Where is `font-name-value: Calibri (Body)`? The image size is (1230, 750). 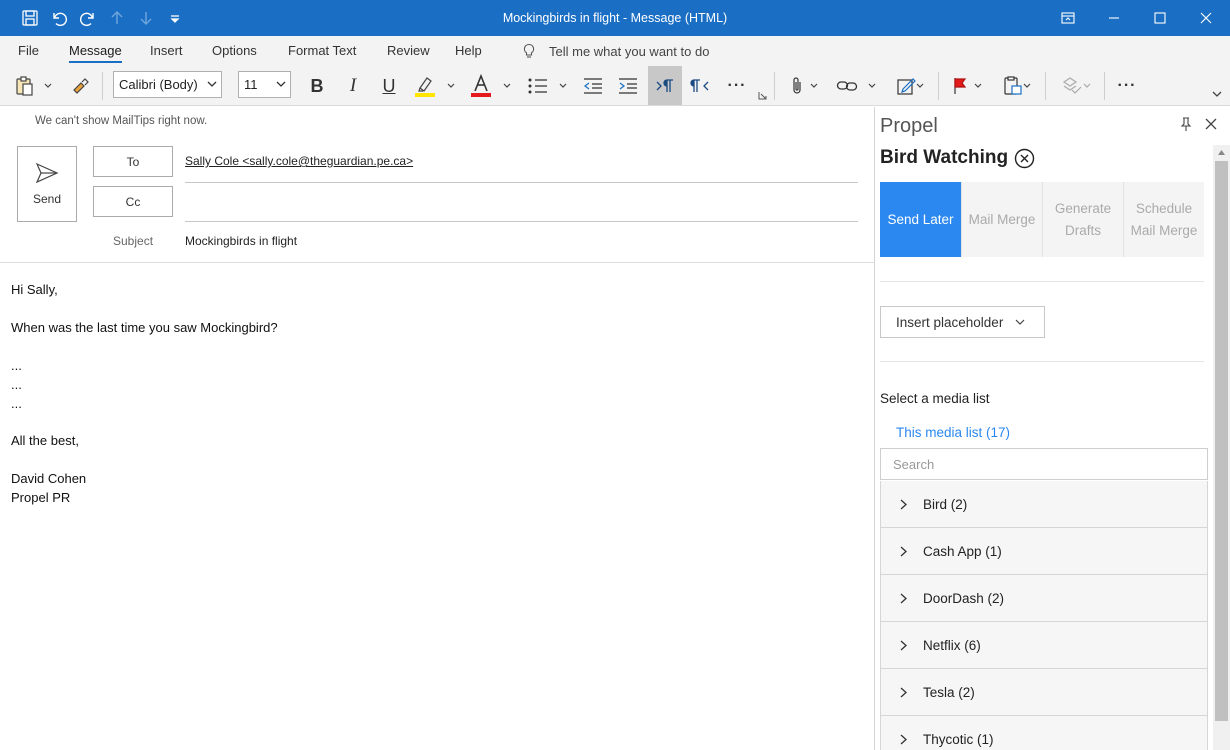 font-name-value: Calibri (Body) is located at coordinates (158, 84).